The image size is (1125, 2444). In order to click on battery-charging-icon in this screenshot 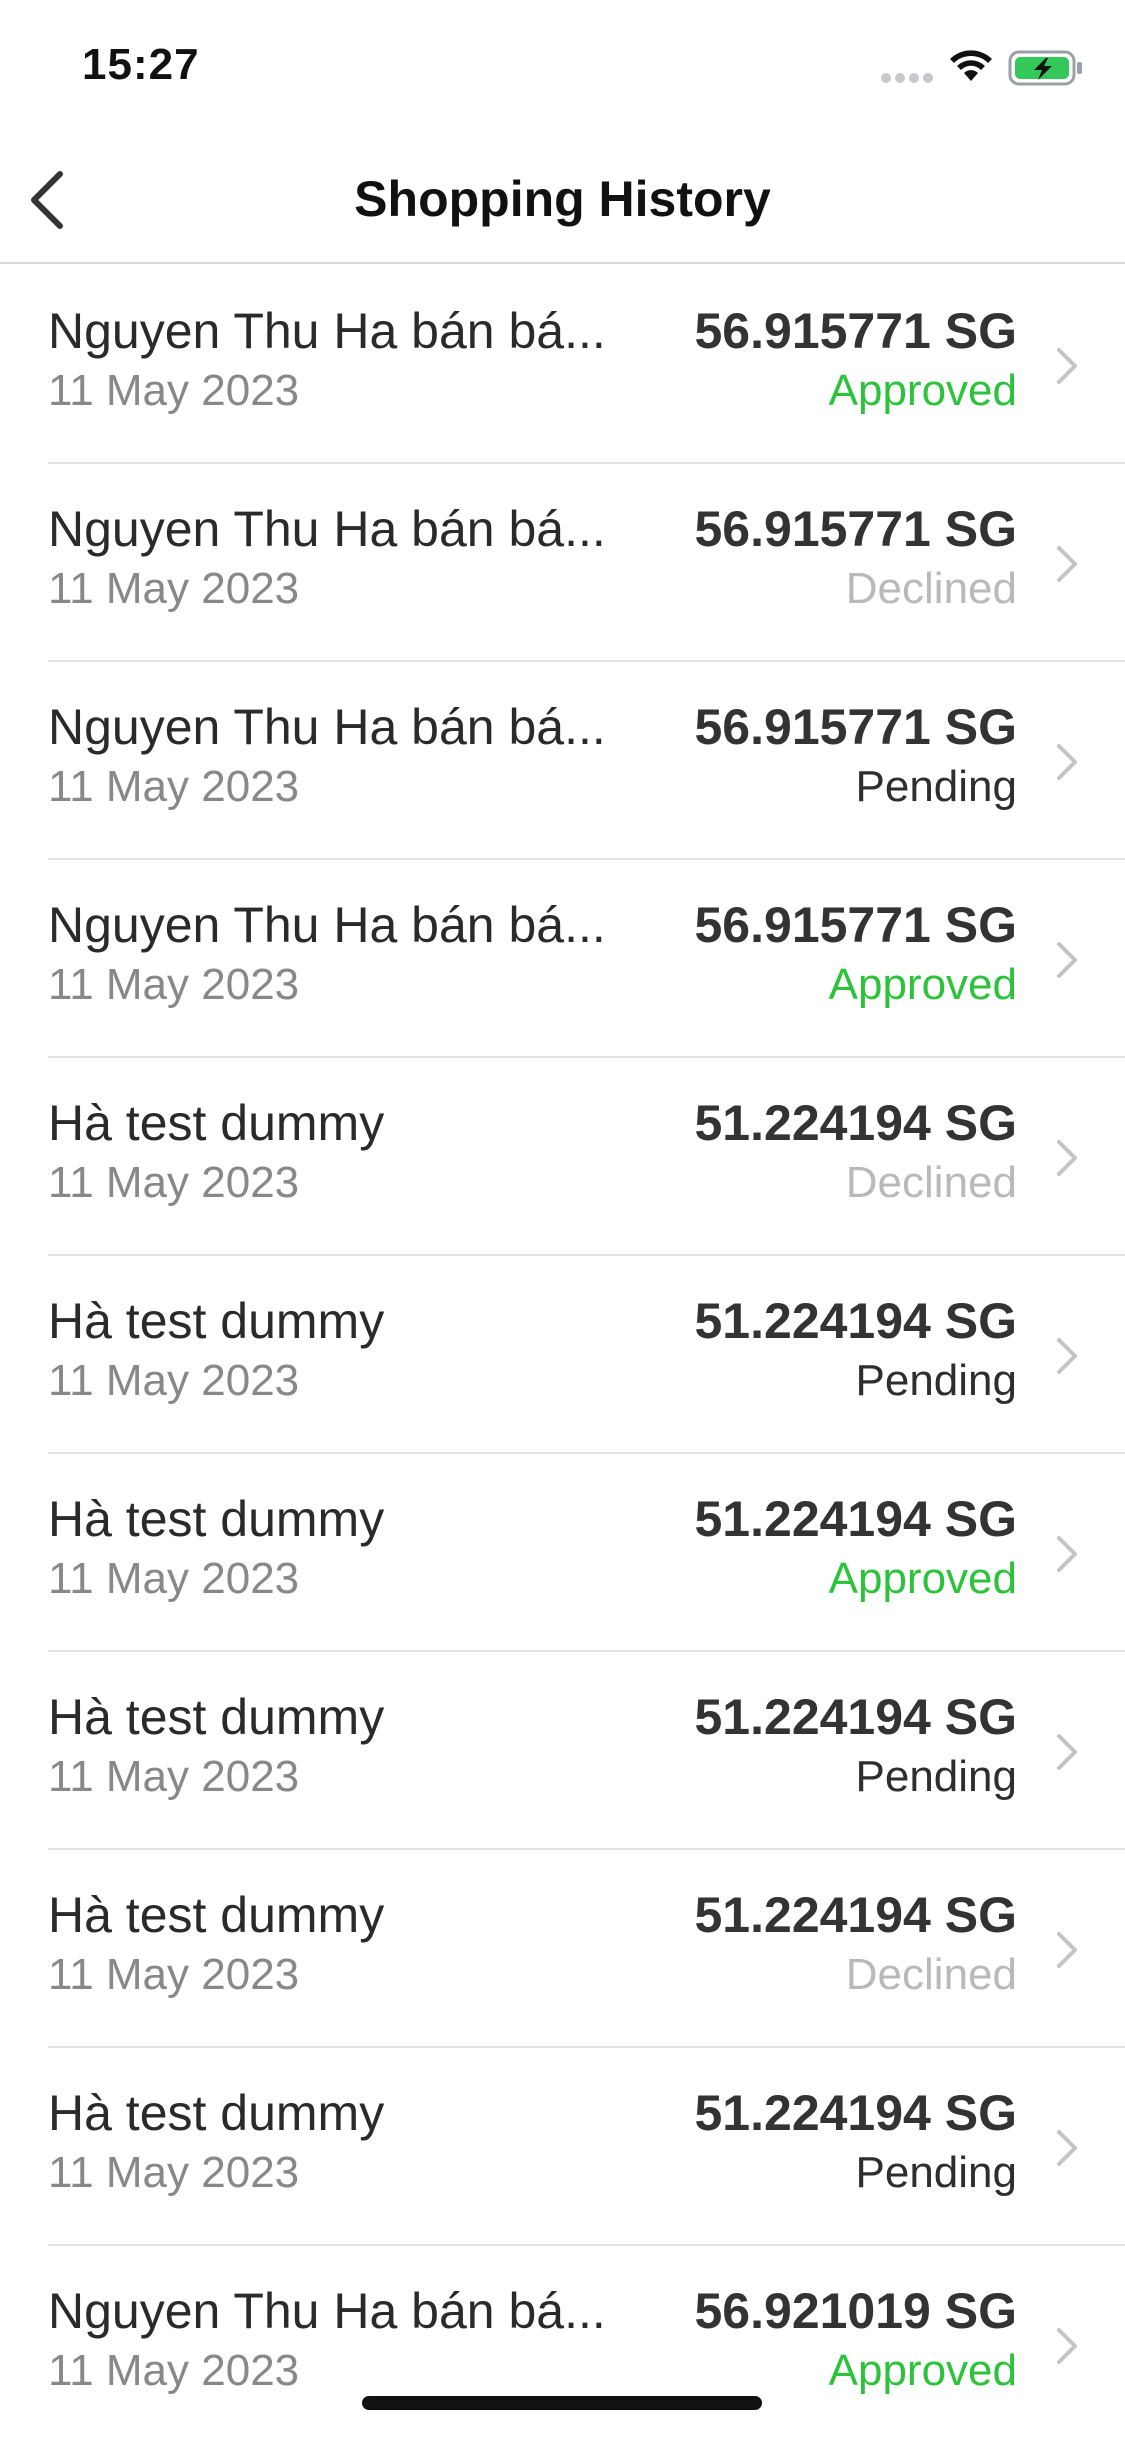, I will do `click(1046, 68)`.